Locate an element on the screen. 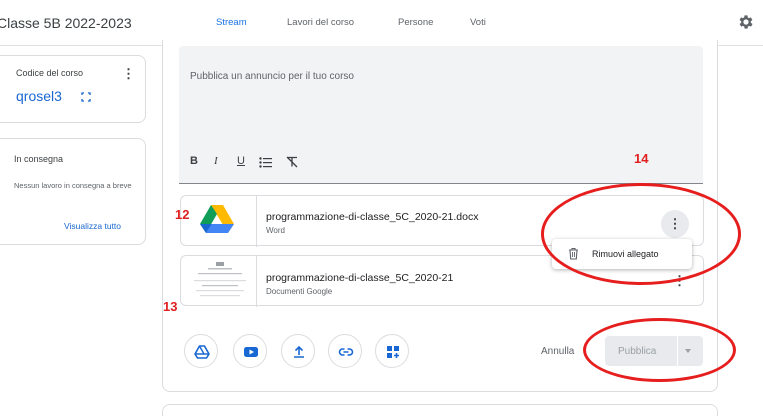  add-apps-button is located at coordinates (392, 351).